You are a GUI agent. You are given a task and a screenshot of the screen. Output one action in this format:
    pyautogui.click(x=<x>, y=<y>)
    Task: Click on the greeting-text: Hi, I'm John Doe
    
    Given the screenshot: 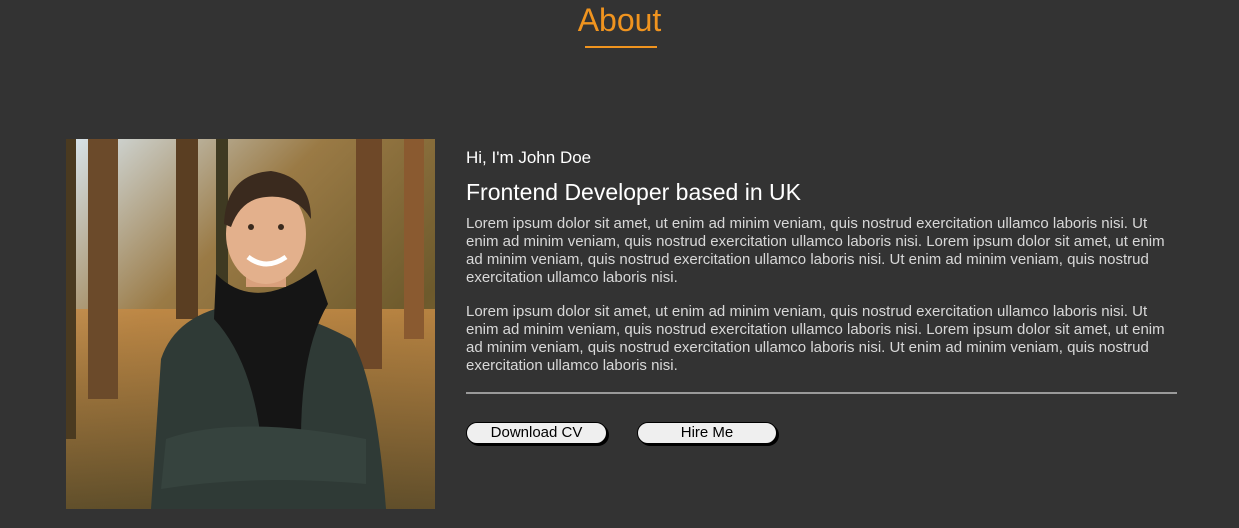 What is the action you would take?
    pyautogui.click(x=529, y=157)
    